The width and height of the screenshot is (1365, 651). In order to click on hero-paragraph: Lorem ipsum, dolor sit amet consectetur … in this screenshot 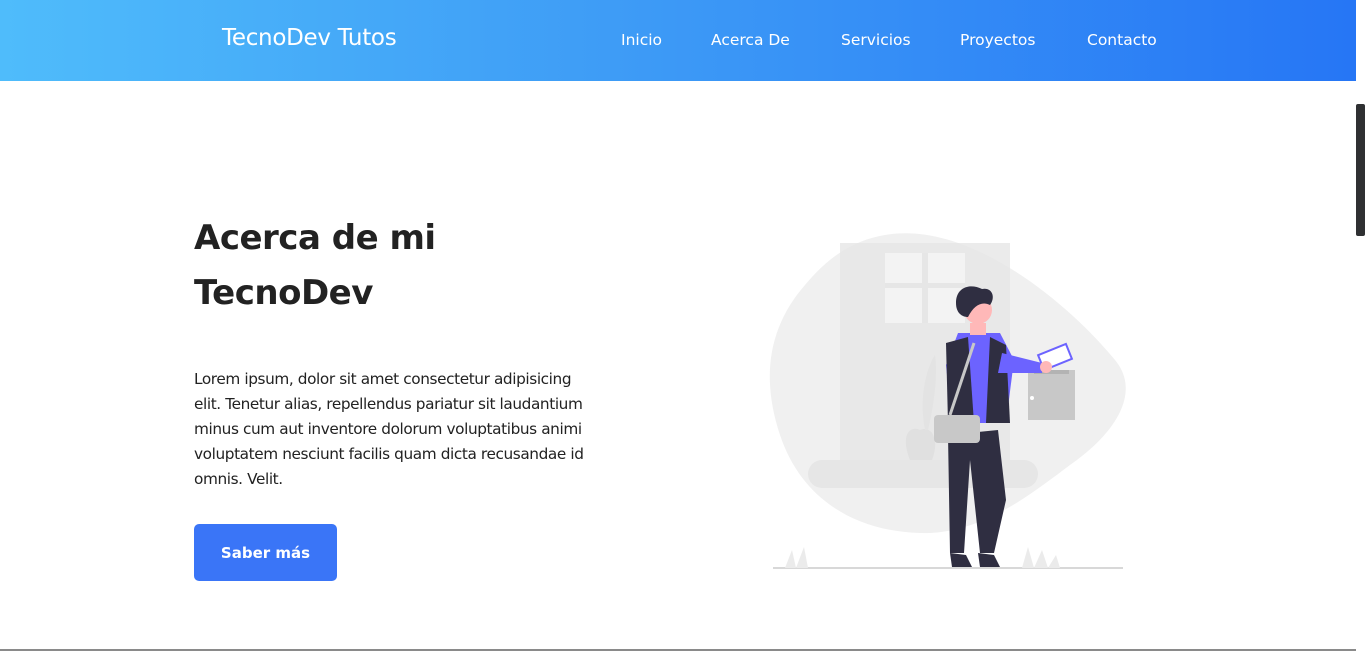, I will do `click(389, 429)`.